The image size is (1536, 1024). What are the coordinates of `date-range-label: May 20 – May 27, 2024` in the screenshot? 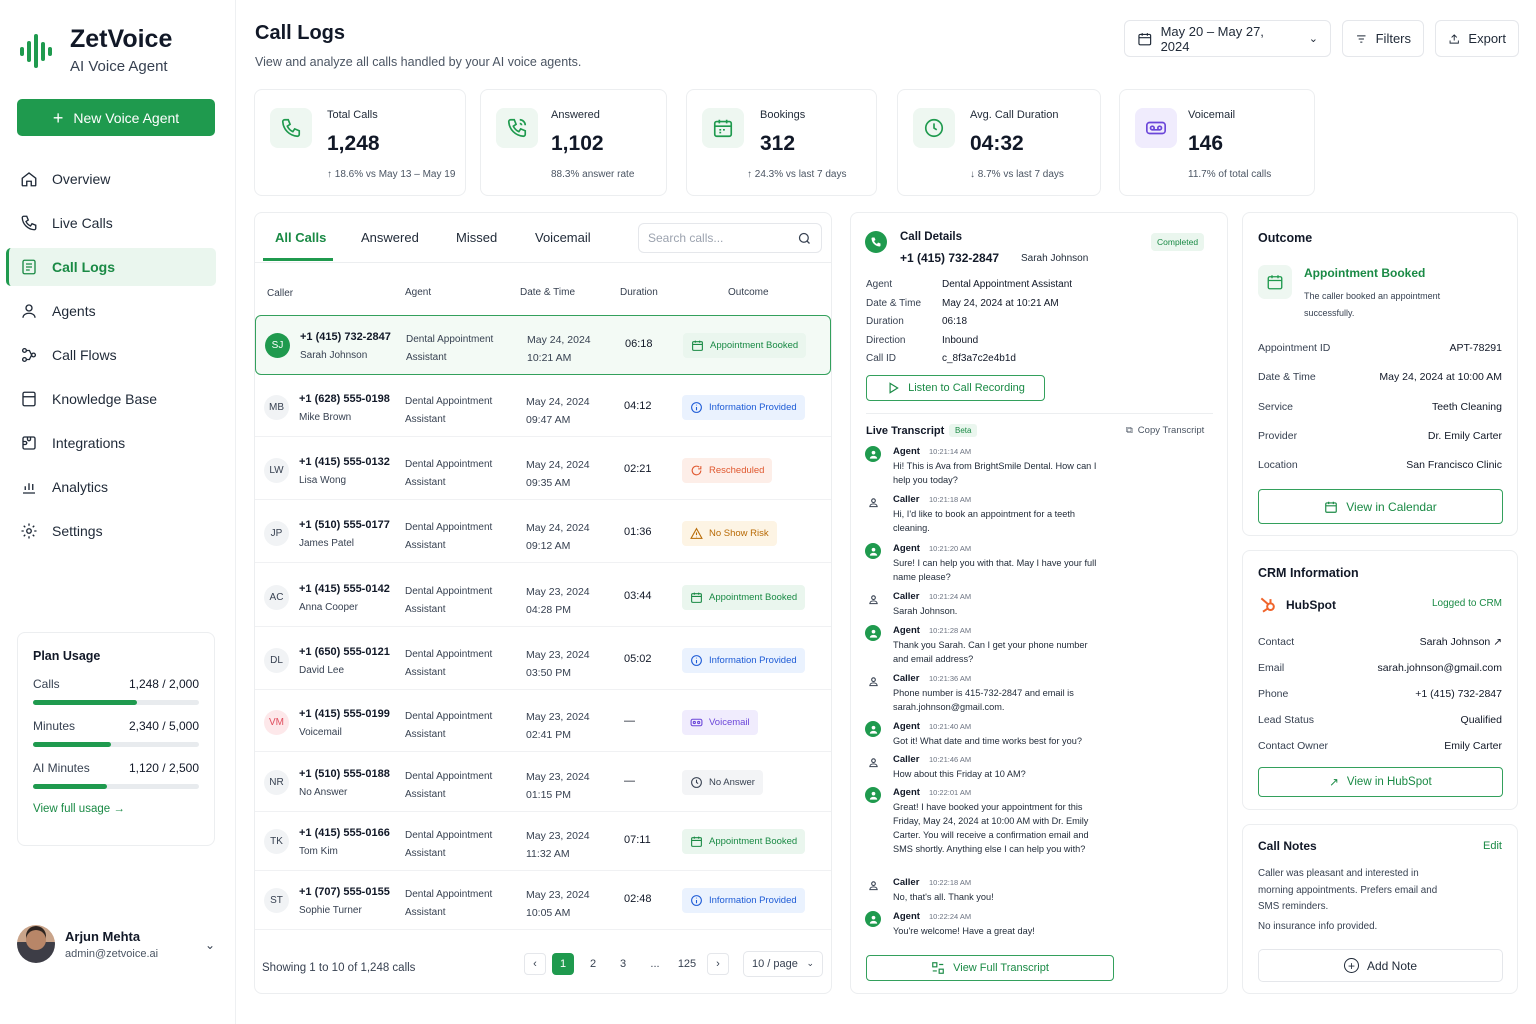 It's located at (1212, 38).